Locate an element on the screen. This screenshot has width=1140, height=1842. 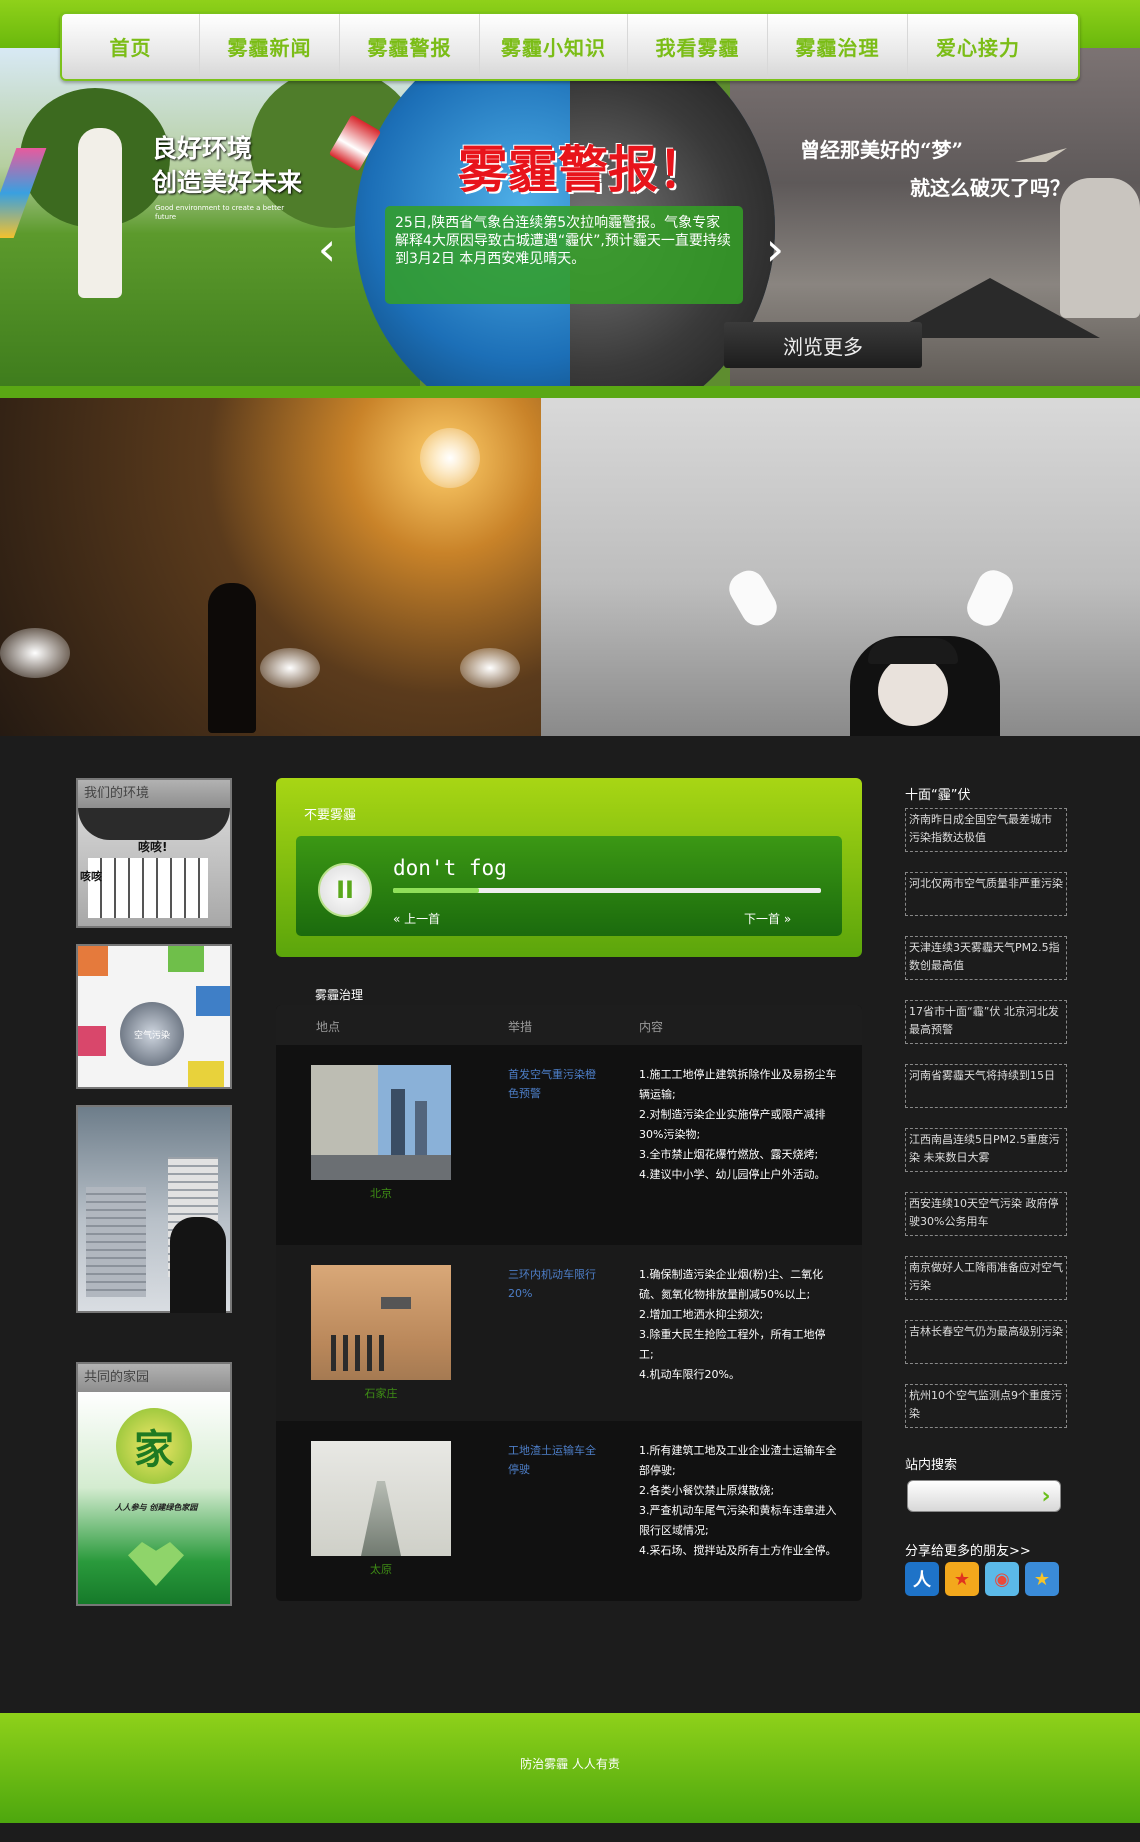
search-title: 站内搜索 is located at coordinates (931, 1465).